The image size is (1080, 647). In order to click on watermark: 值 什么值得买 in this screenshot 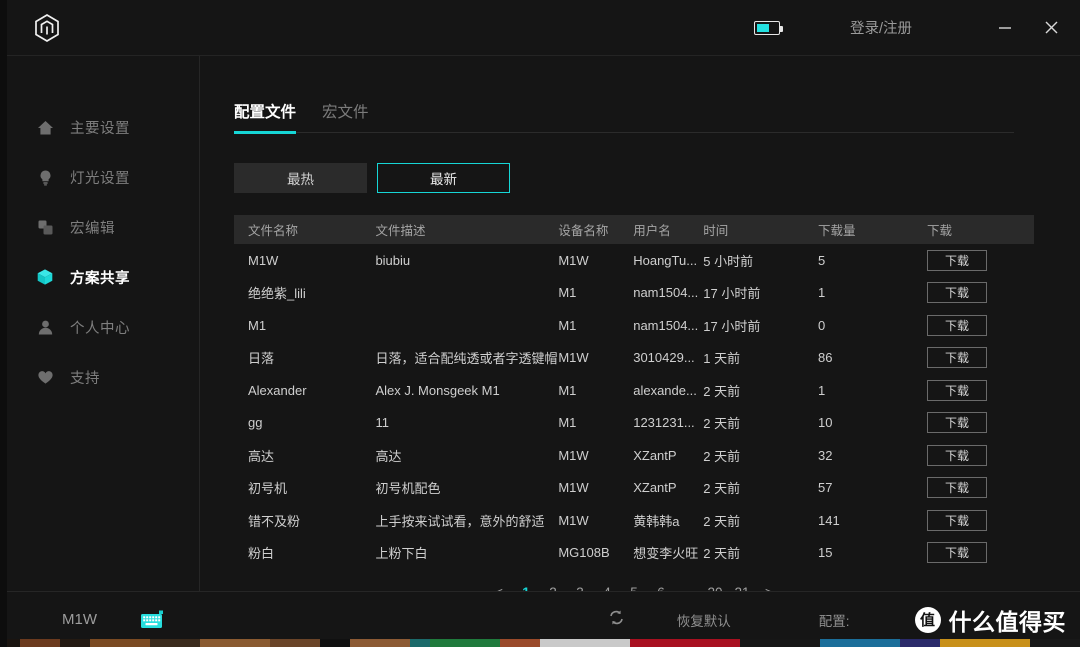, I will do `click(990, 620)`.